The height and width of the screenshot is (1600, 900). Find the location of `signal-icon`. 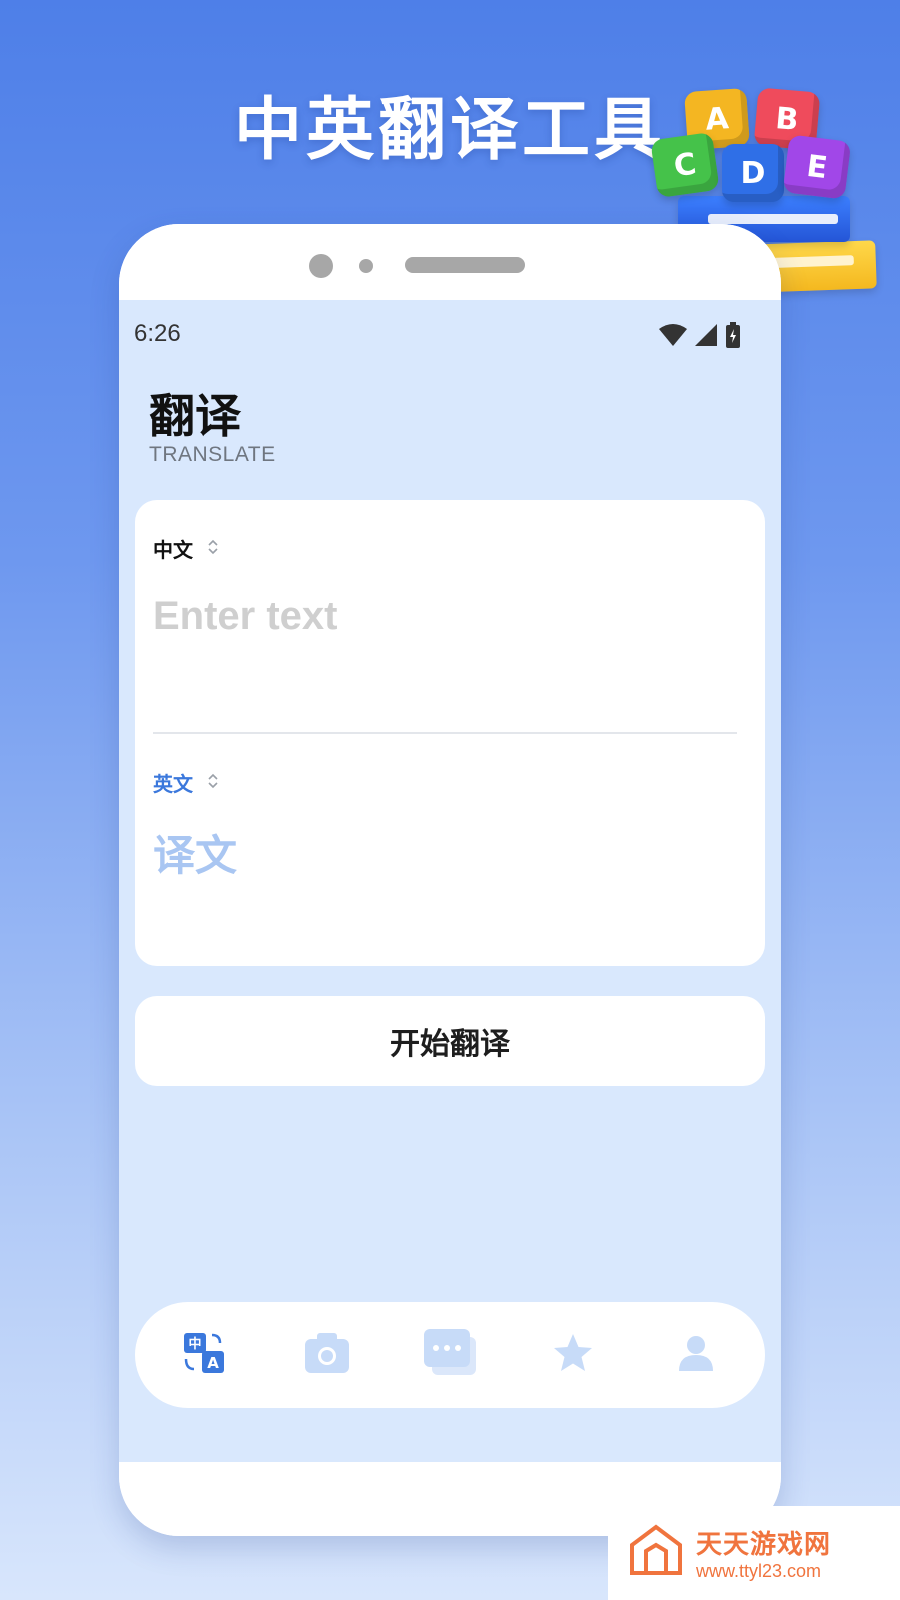

signal-icon is located at coordinates (706, 337).